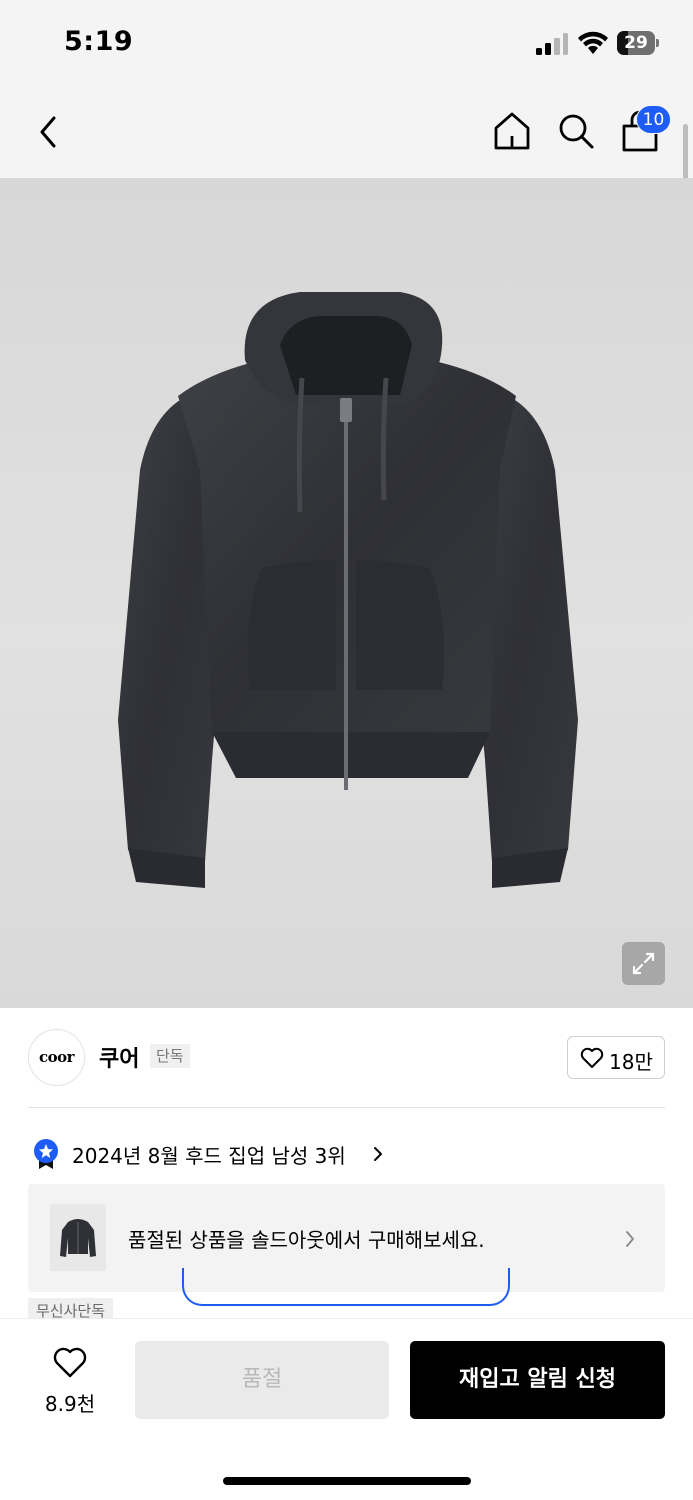 This screenshot has width=693, height=1500. I want to click on musinsa-exclusive-tag: 무신사단독, so click(71, 1309).